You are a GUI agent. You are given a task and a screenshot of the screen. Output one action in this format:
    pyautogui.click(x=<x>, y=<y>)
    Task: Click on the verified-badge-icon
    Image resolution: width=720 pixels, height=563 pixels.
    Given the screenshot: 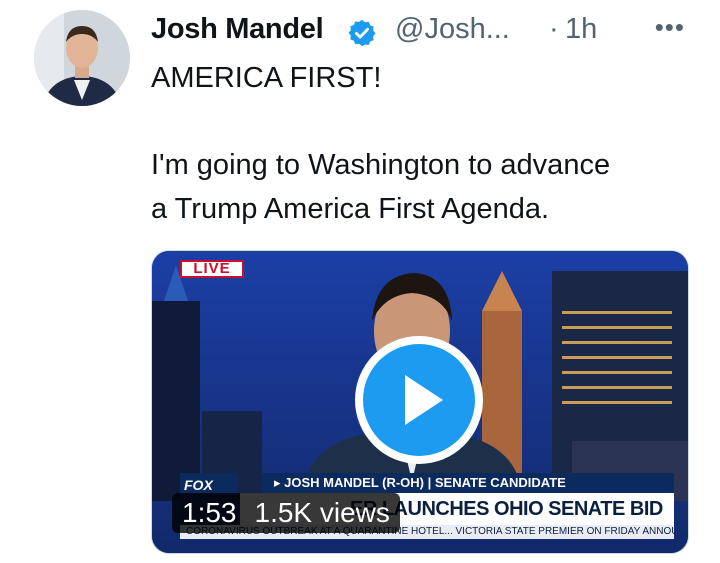 What is the action you would take?
    pyautogui.click(x=362, y=33)
    